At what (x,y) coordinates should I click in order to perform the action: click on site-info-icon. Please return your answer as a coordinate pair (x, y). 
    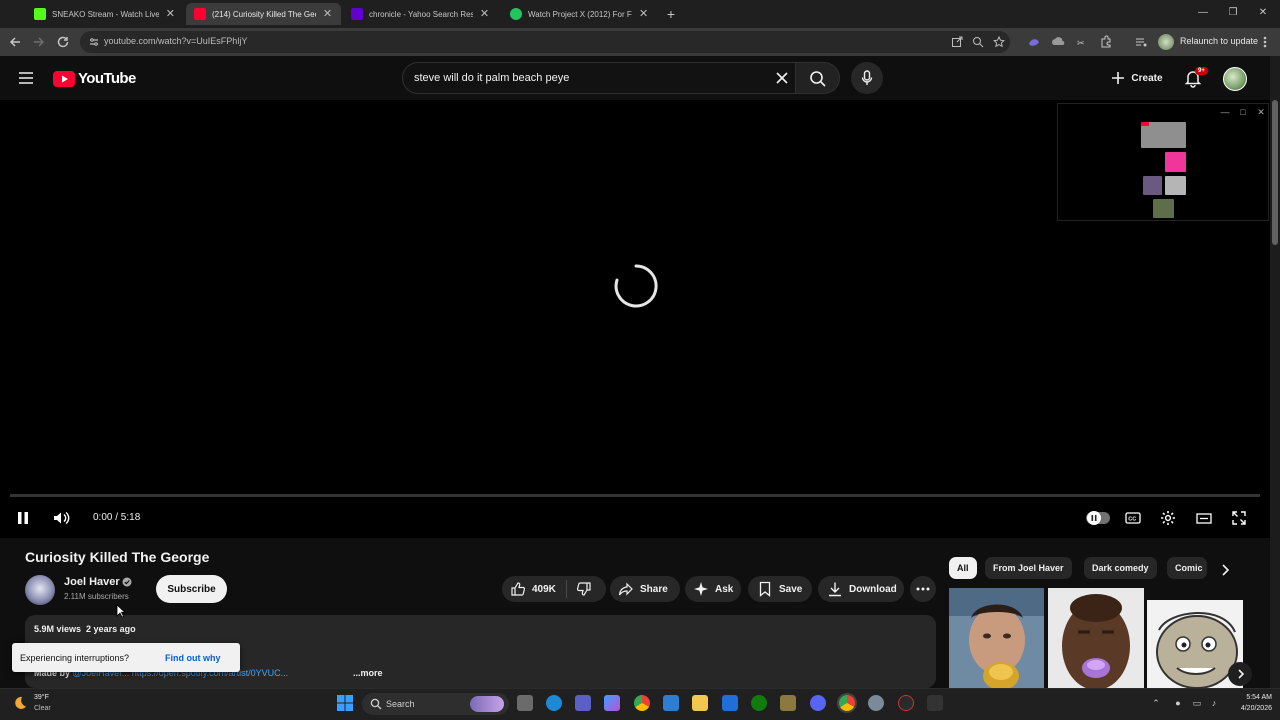
    Looking at the image, I should click on (94, 42).